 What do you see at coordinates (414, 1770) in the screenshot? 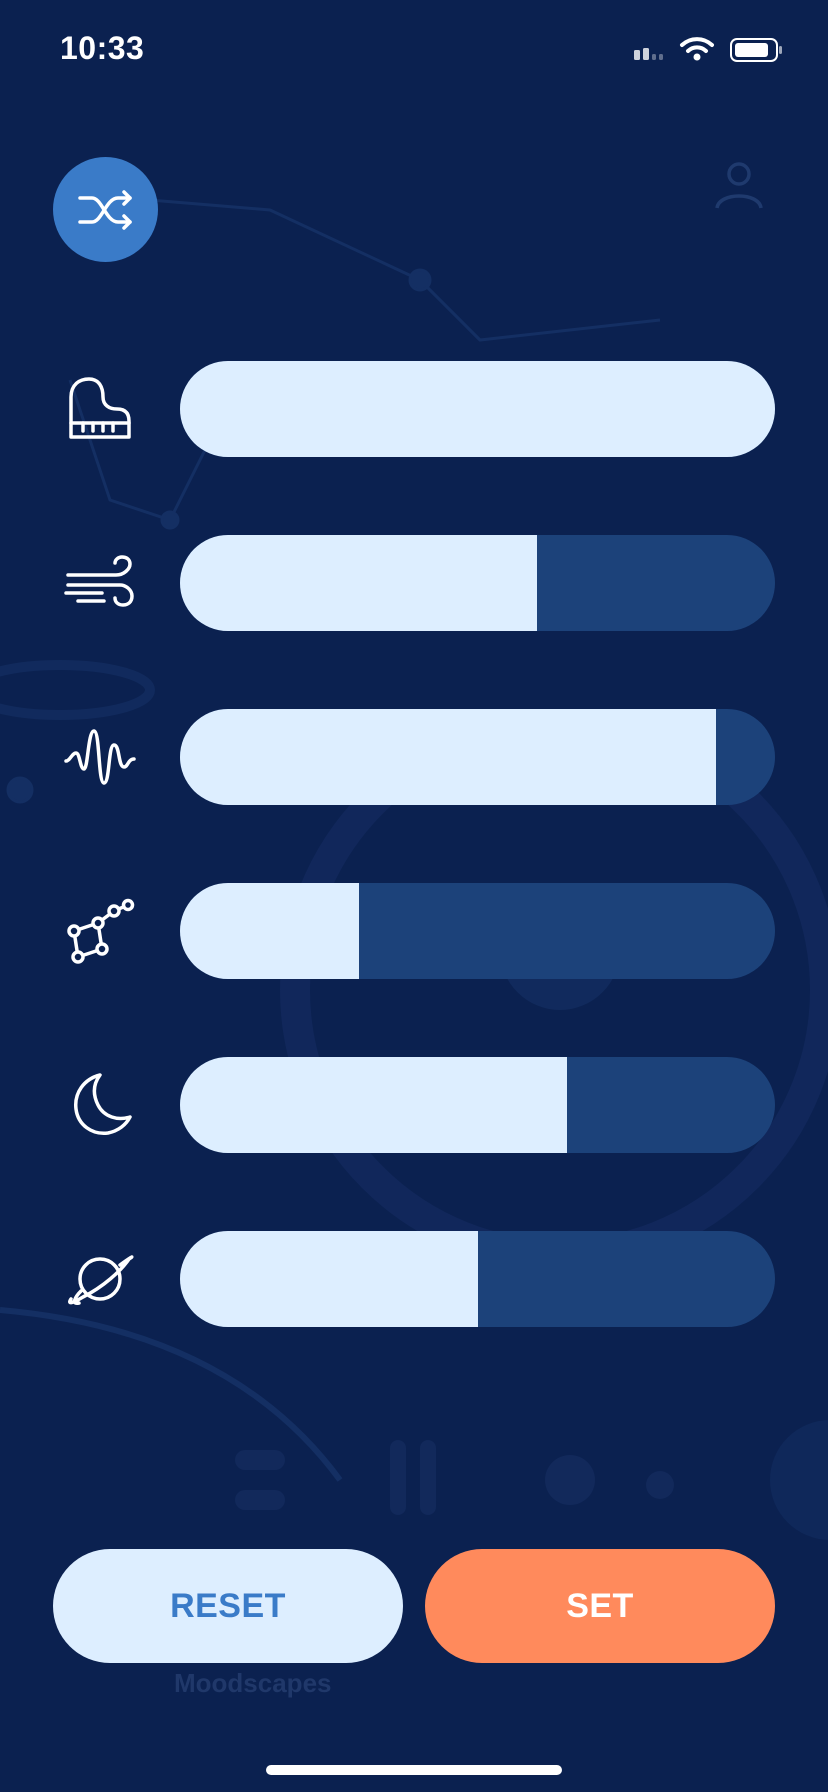
I see `home-indicator` at bounding box center [414, 1770].